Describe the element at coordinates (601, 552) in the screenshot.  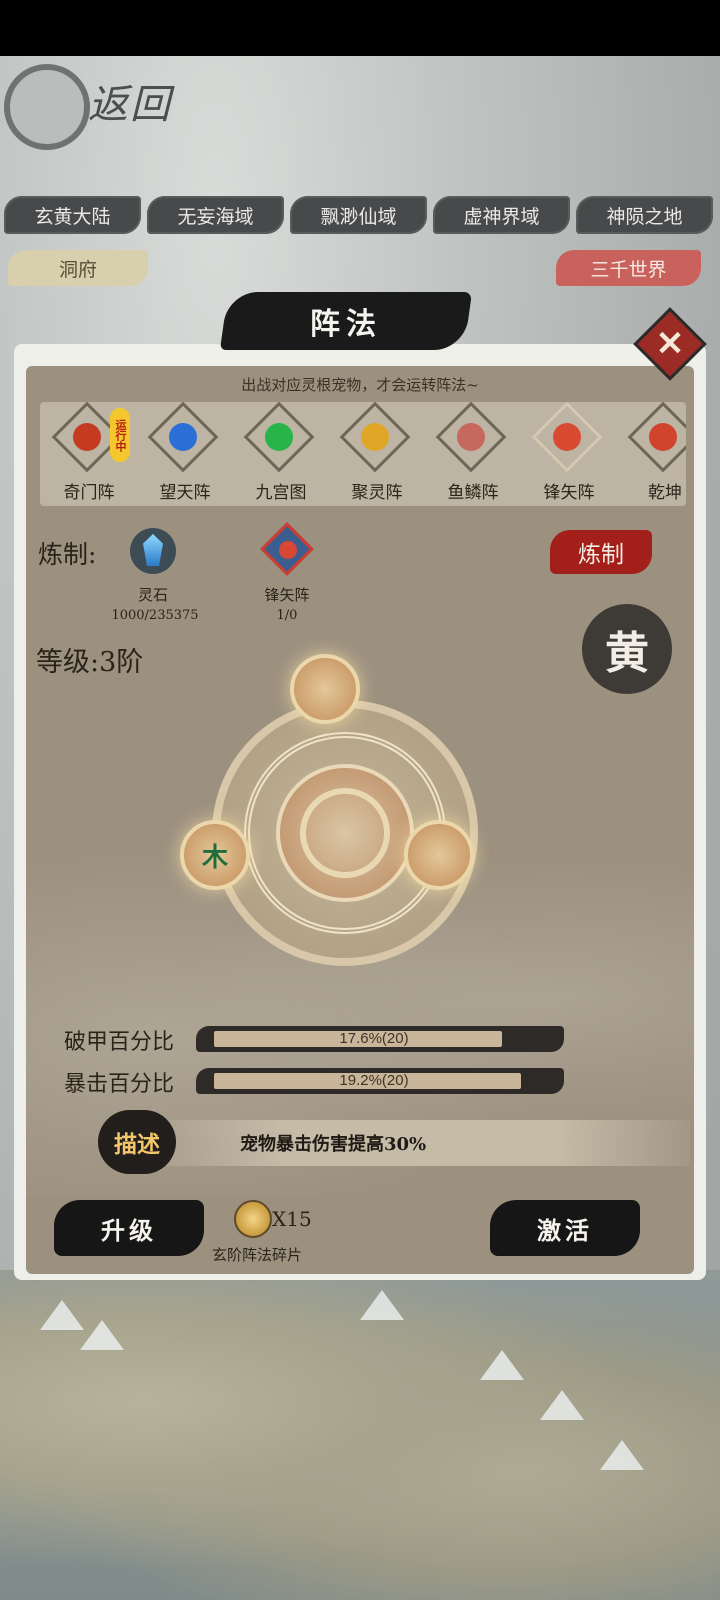
I see `refine-button: 炼制` at that location.